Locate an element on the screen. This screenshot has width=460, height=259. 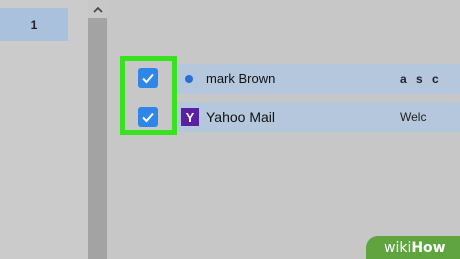
message-row-mark-brown: mark Brown a s c is located at coordinates (319, 79).